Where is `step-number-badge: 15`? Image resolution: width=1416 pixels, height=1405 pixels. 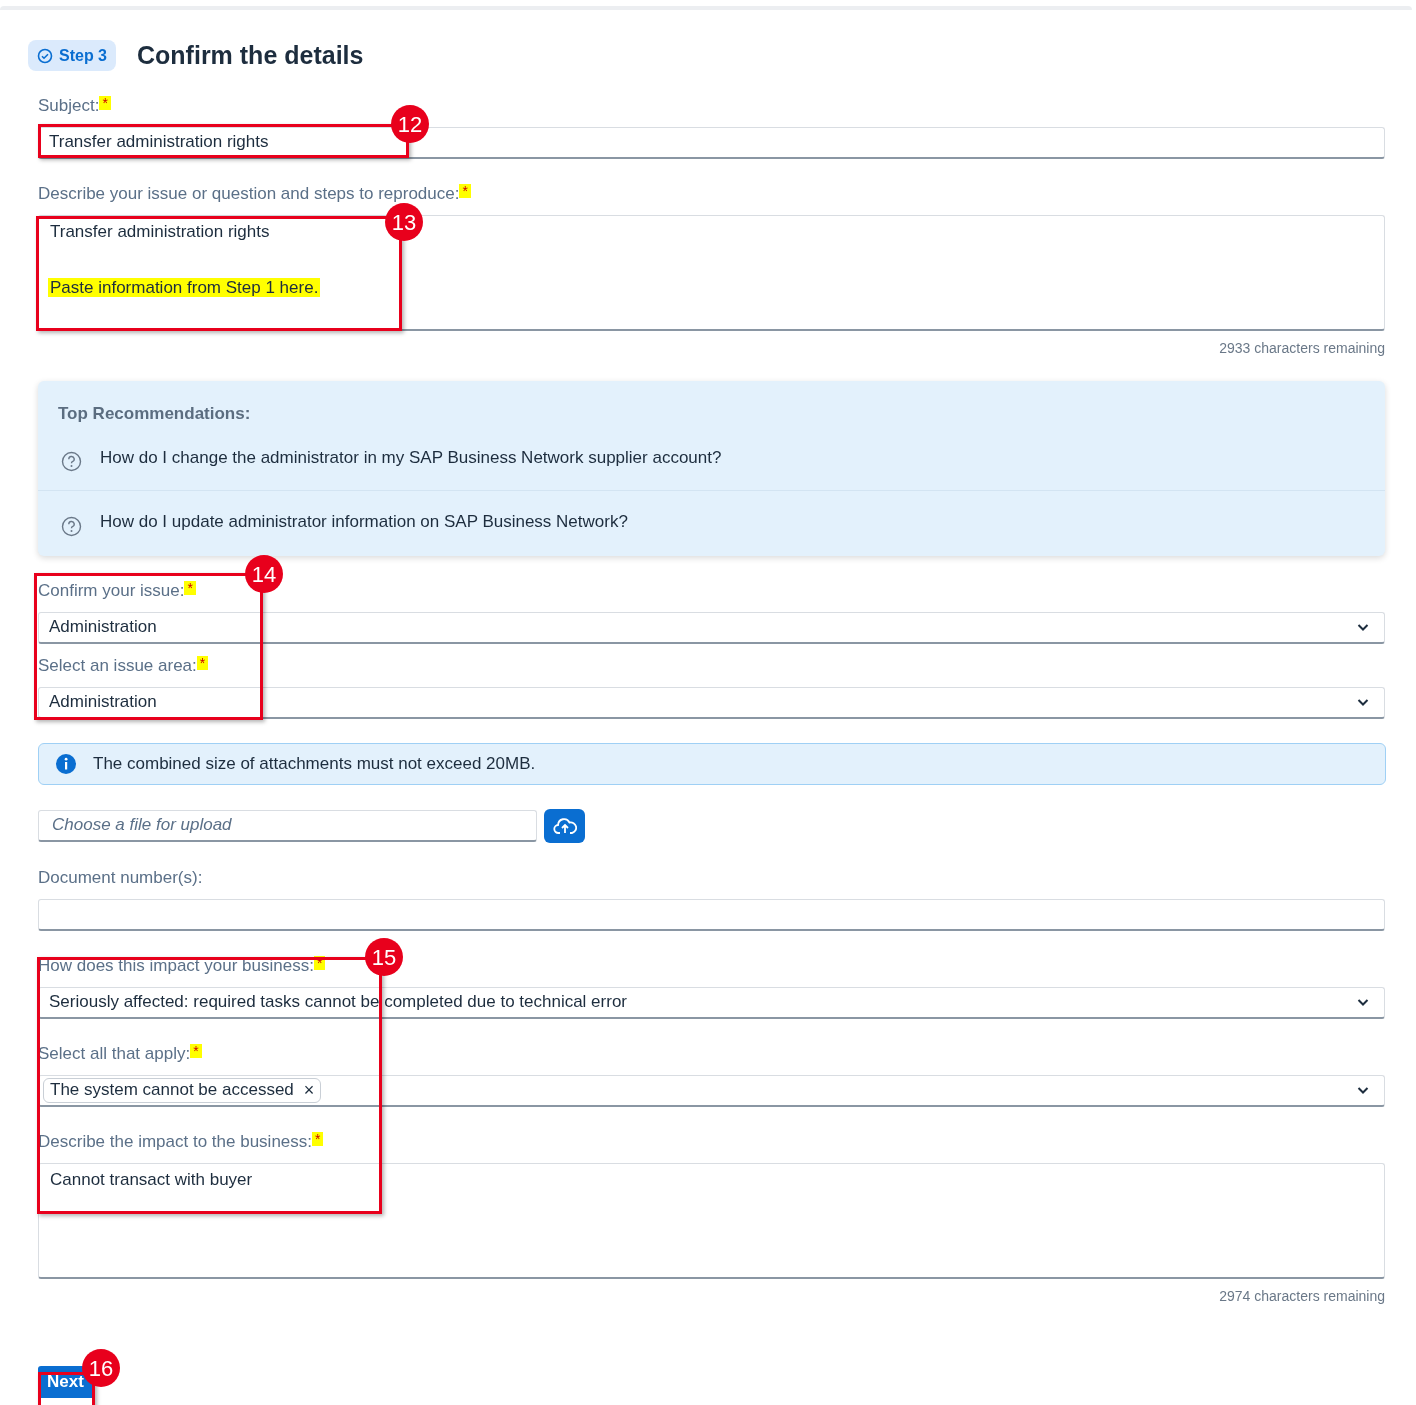
step-number-badge: 15 is located at coordinates (384, 957).